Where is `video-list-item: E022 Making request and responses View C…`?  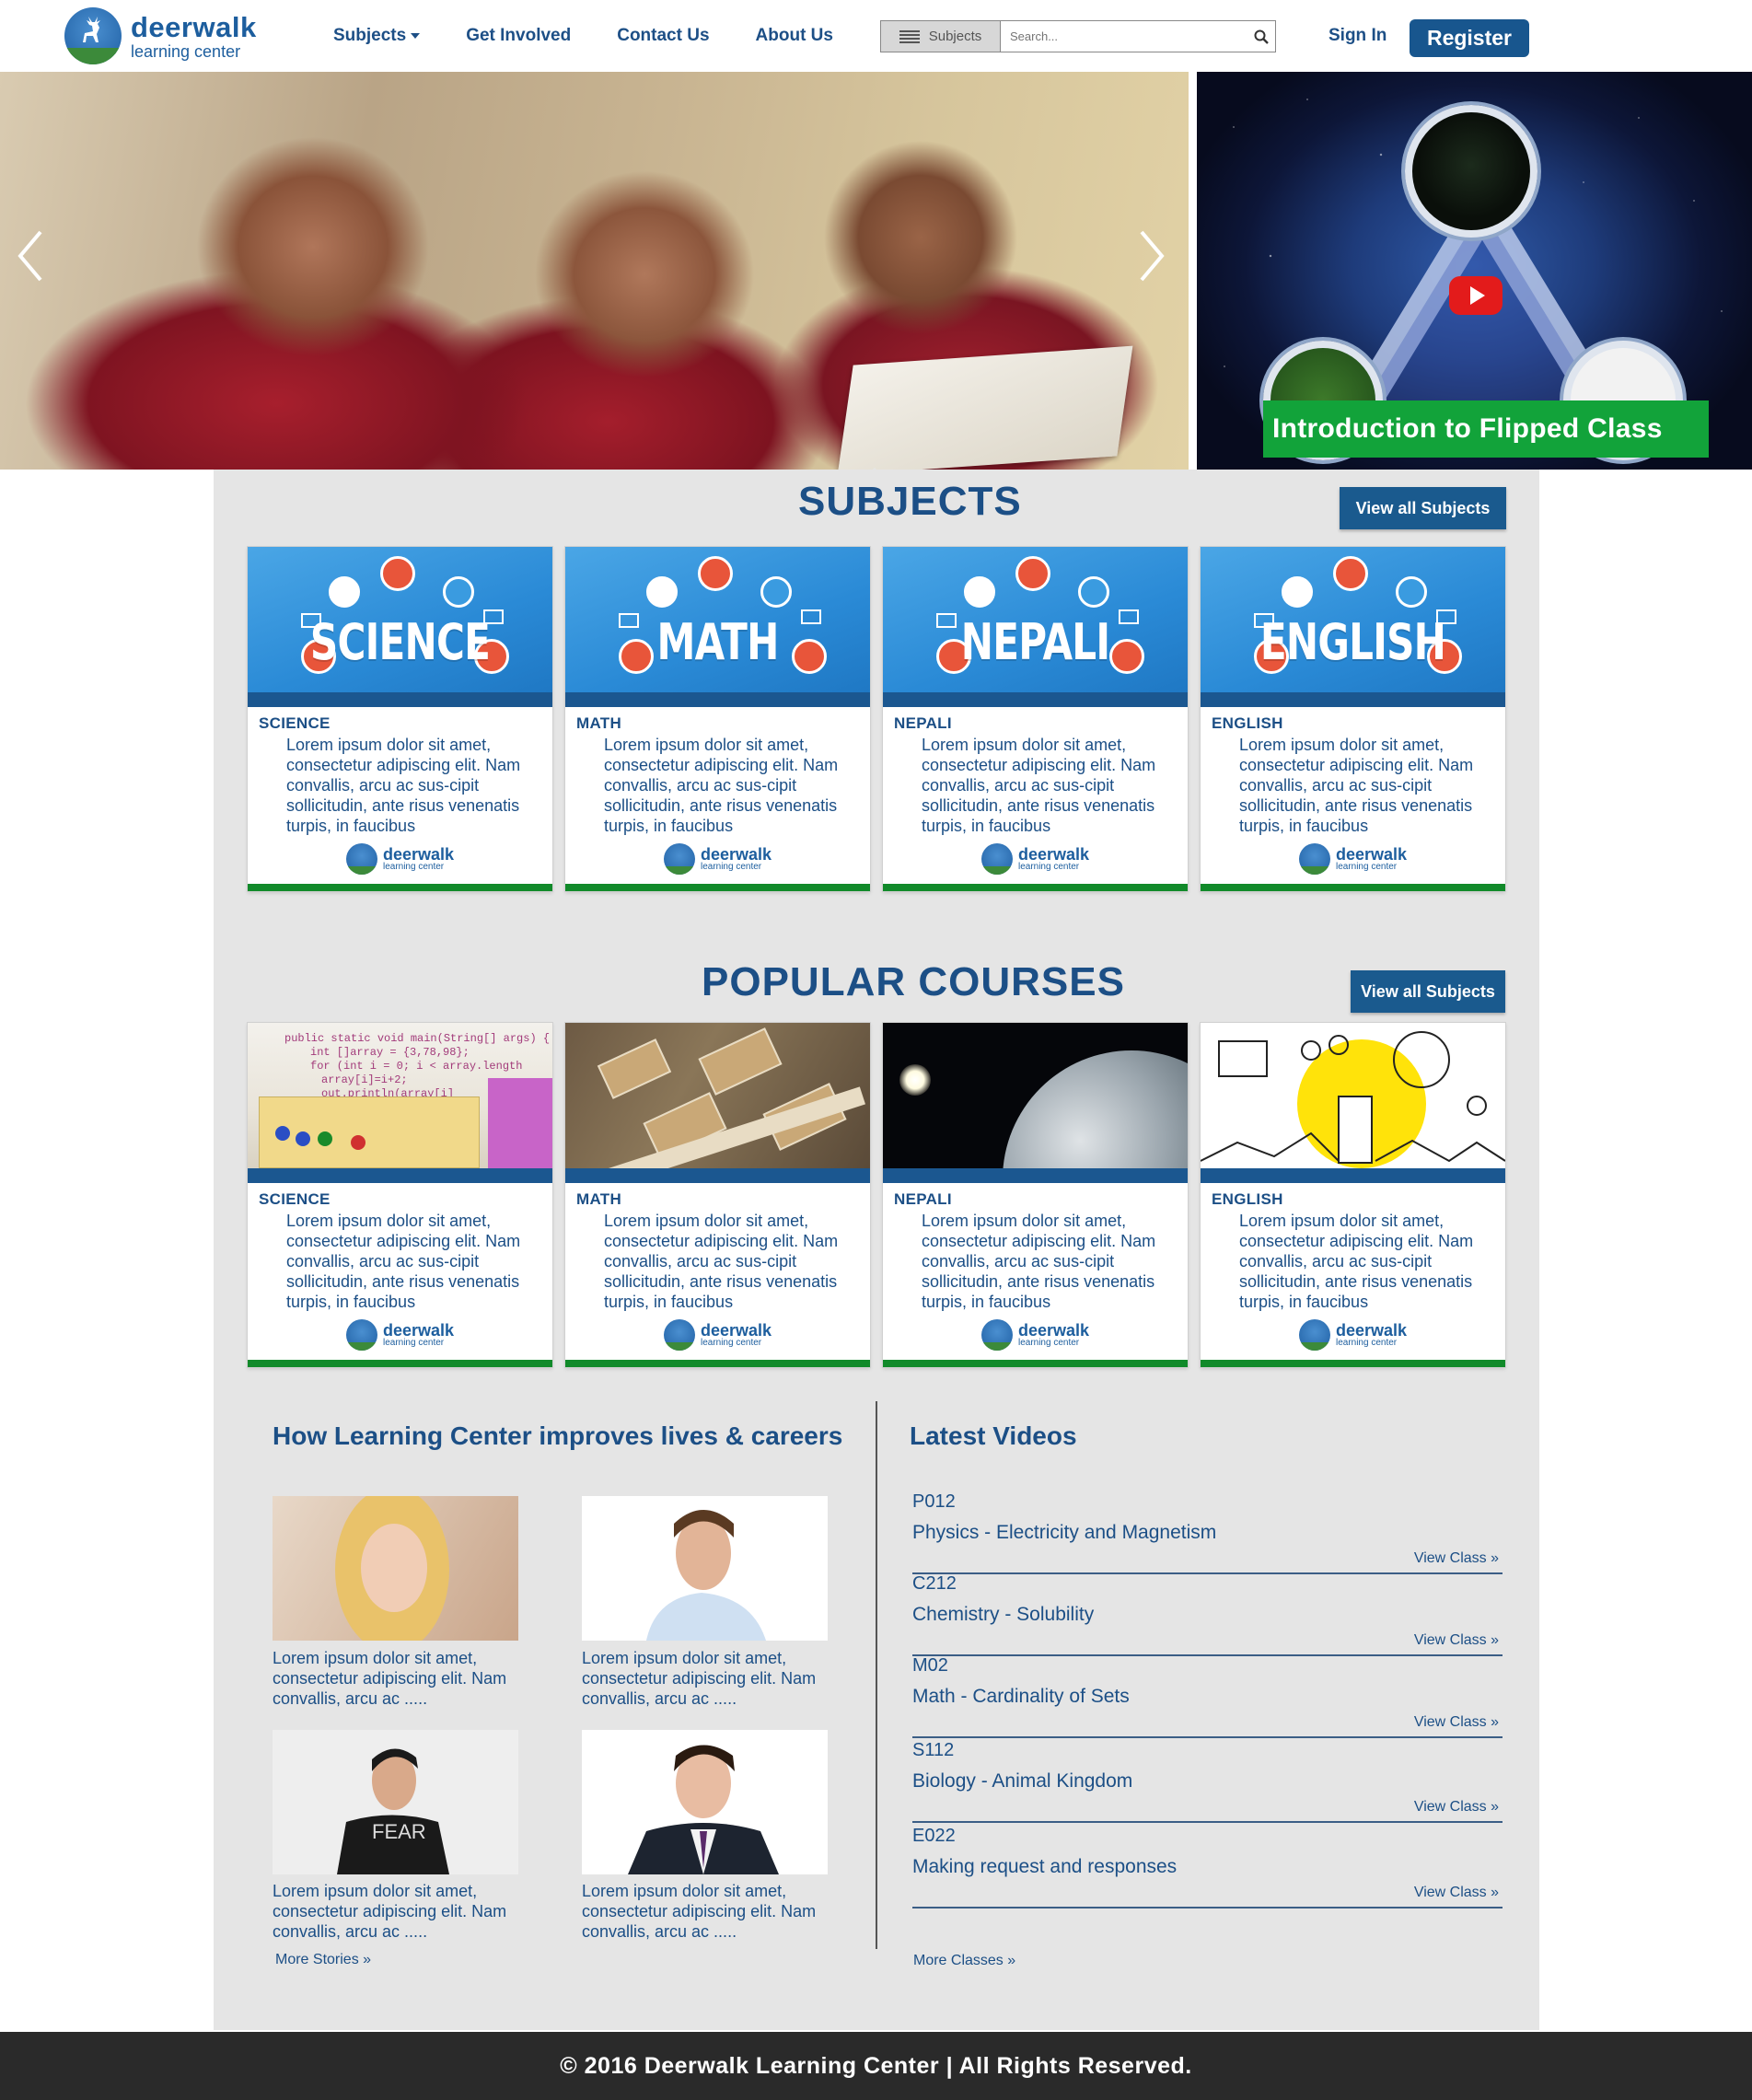
video-list-item: E022 Making request and responses View C… is located at coordinates (1207, 1867).